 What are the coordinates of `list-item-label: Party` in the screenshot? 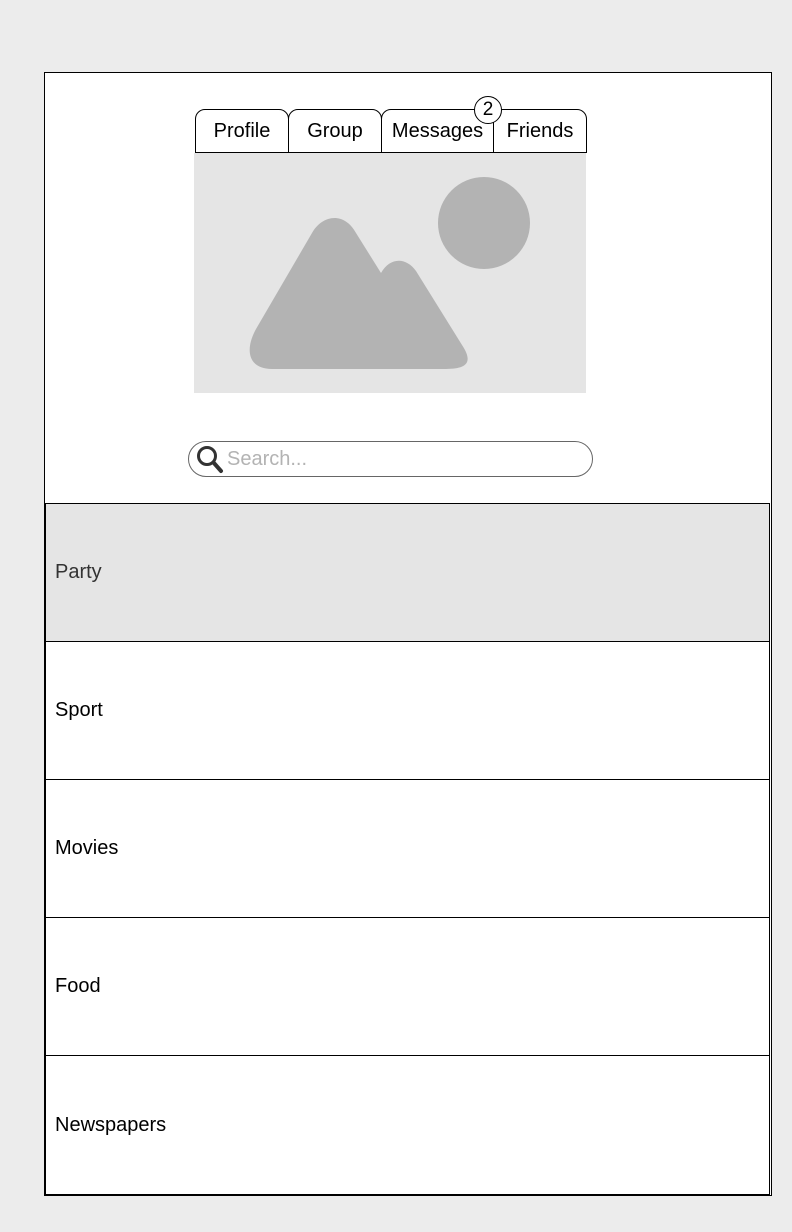 It's located at (78, 572).